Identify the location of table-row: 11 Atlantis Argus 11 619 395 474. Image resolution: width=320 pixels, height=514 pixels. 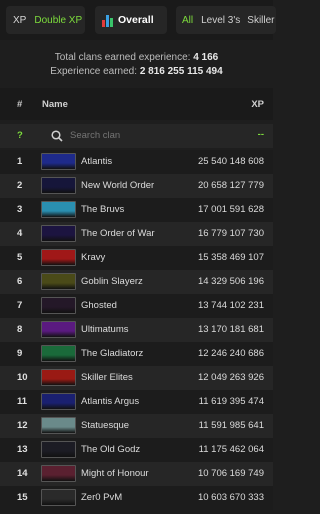
(136, 402).